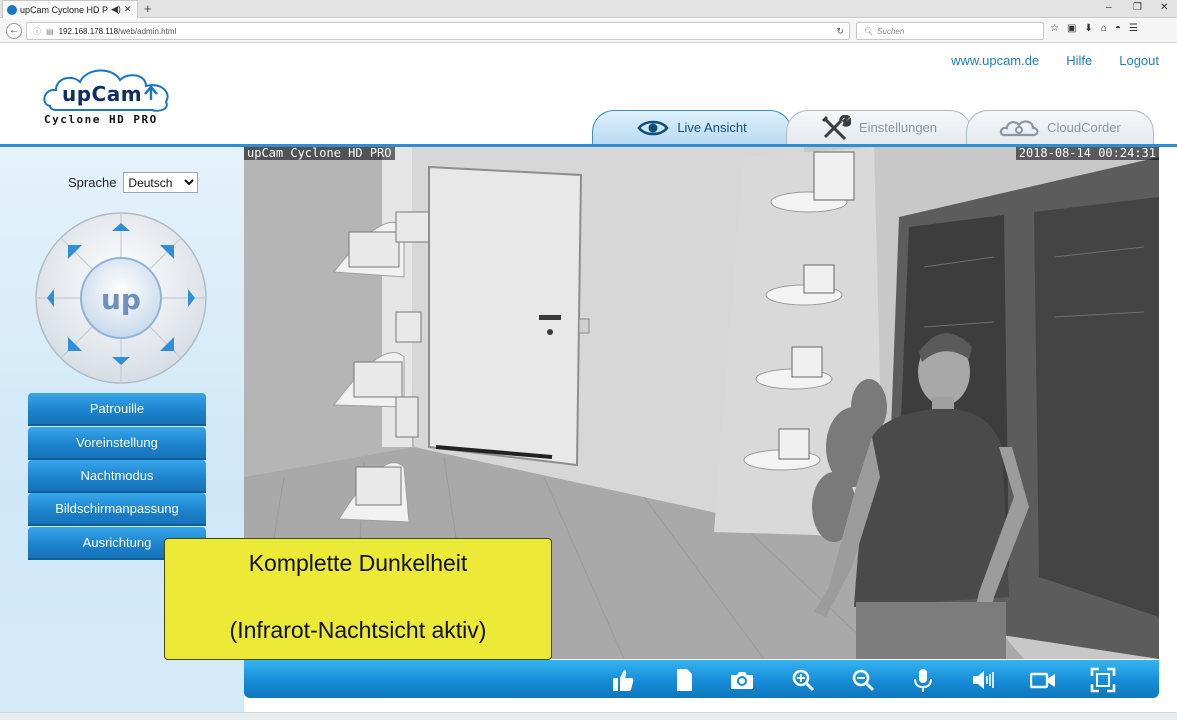 The image size is (1177, 720). What do you see at coordinates (117, 408) in the screenshot?
I see `patrol-button: Patrouille` at bounding box center [117, 408].